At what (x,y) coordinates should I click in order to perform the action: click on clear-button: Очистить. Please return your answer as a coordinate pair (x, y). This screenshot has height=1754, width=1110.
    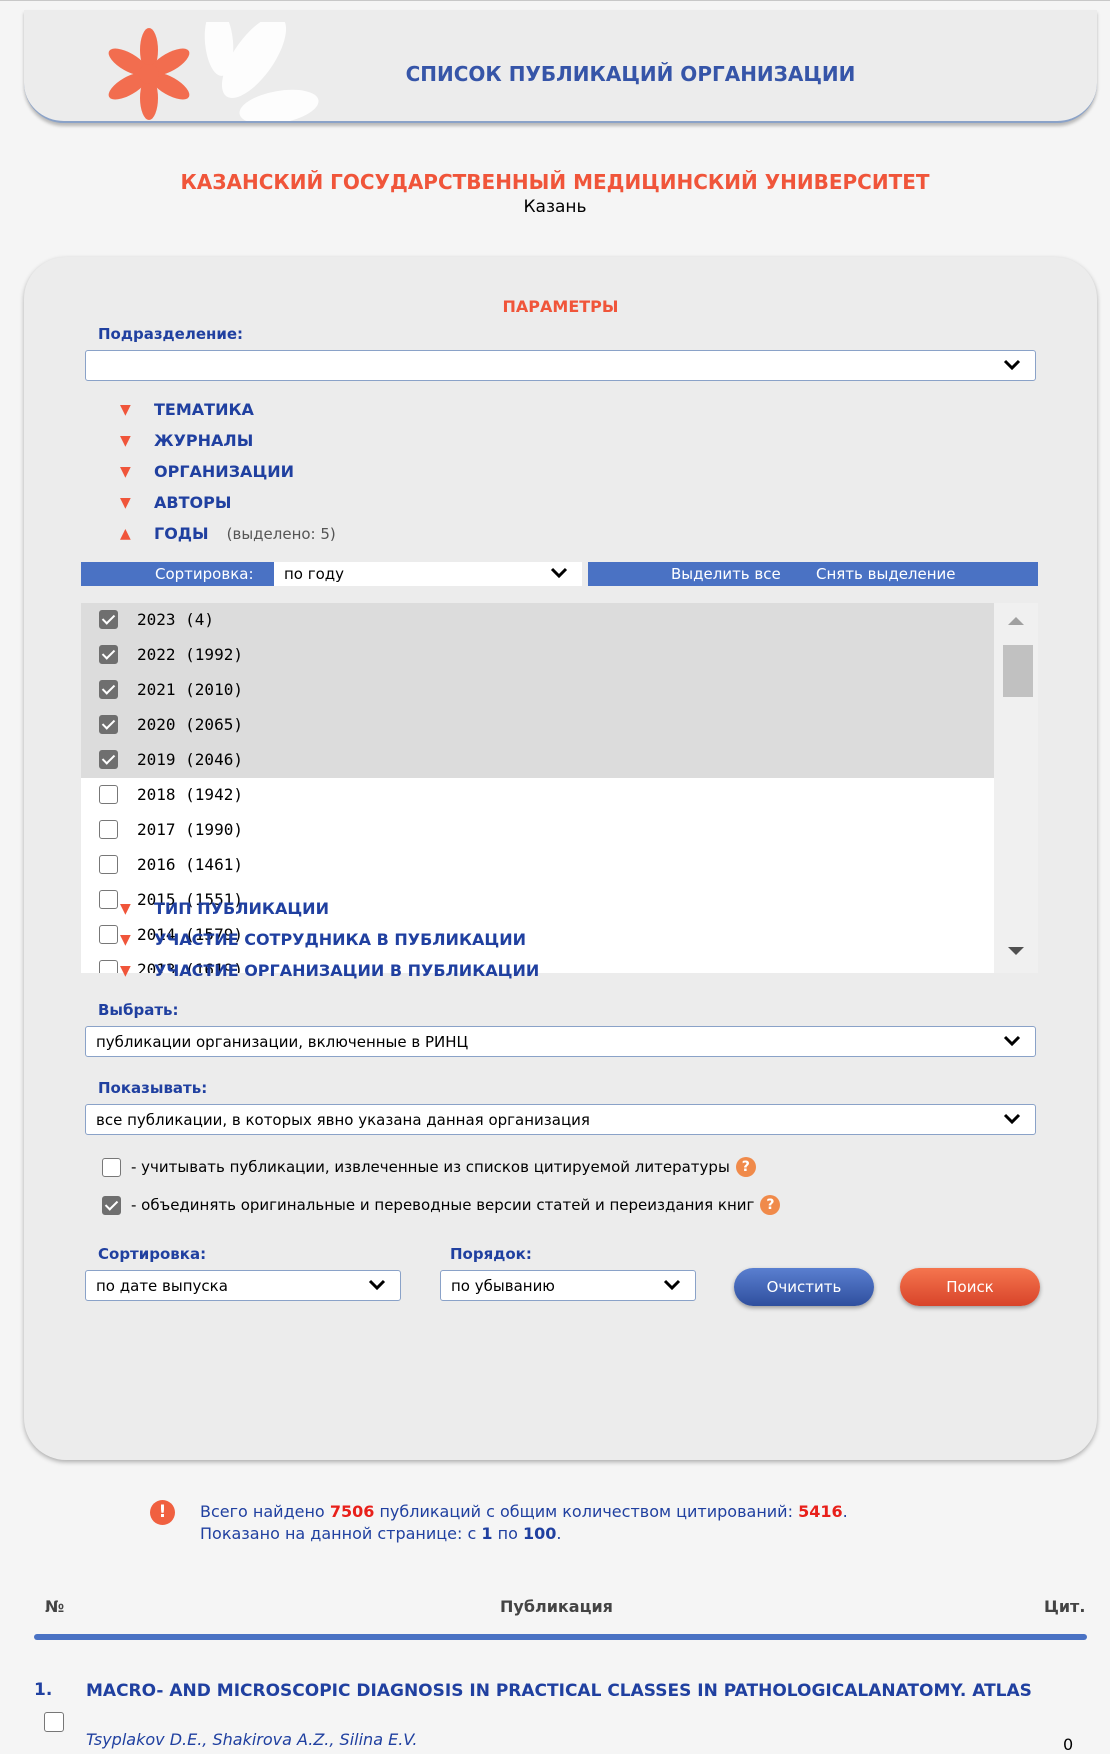
    Looking at the image, I should click on (804, 1287).